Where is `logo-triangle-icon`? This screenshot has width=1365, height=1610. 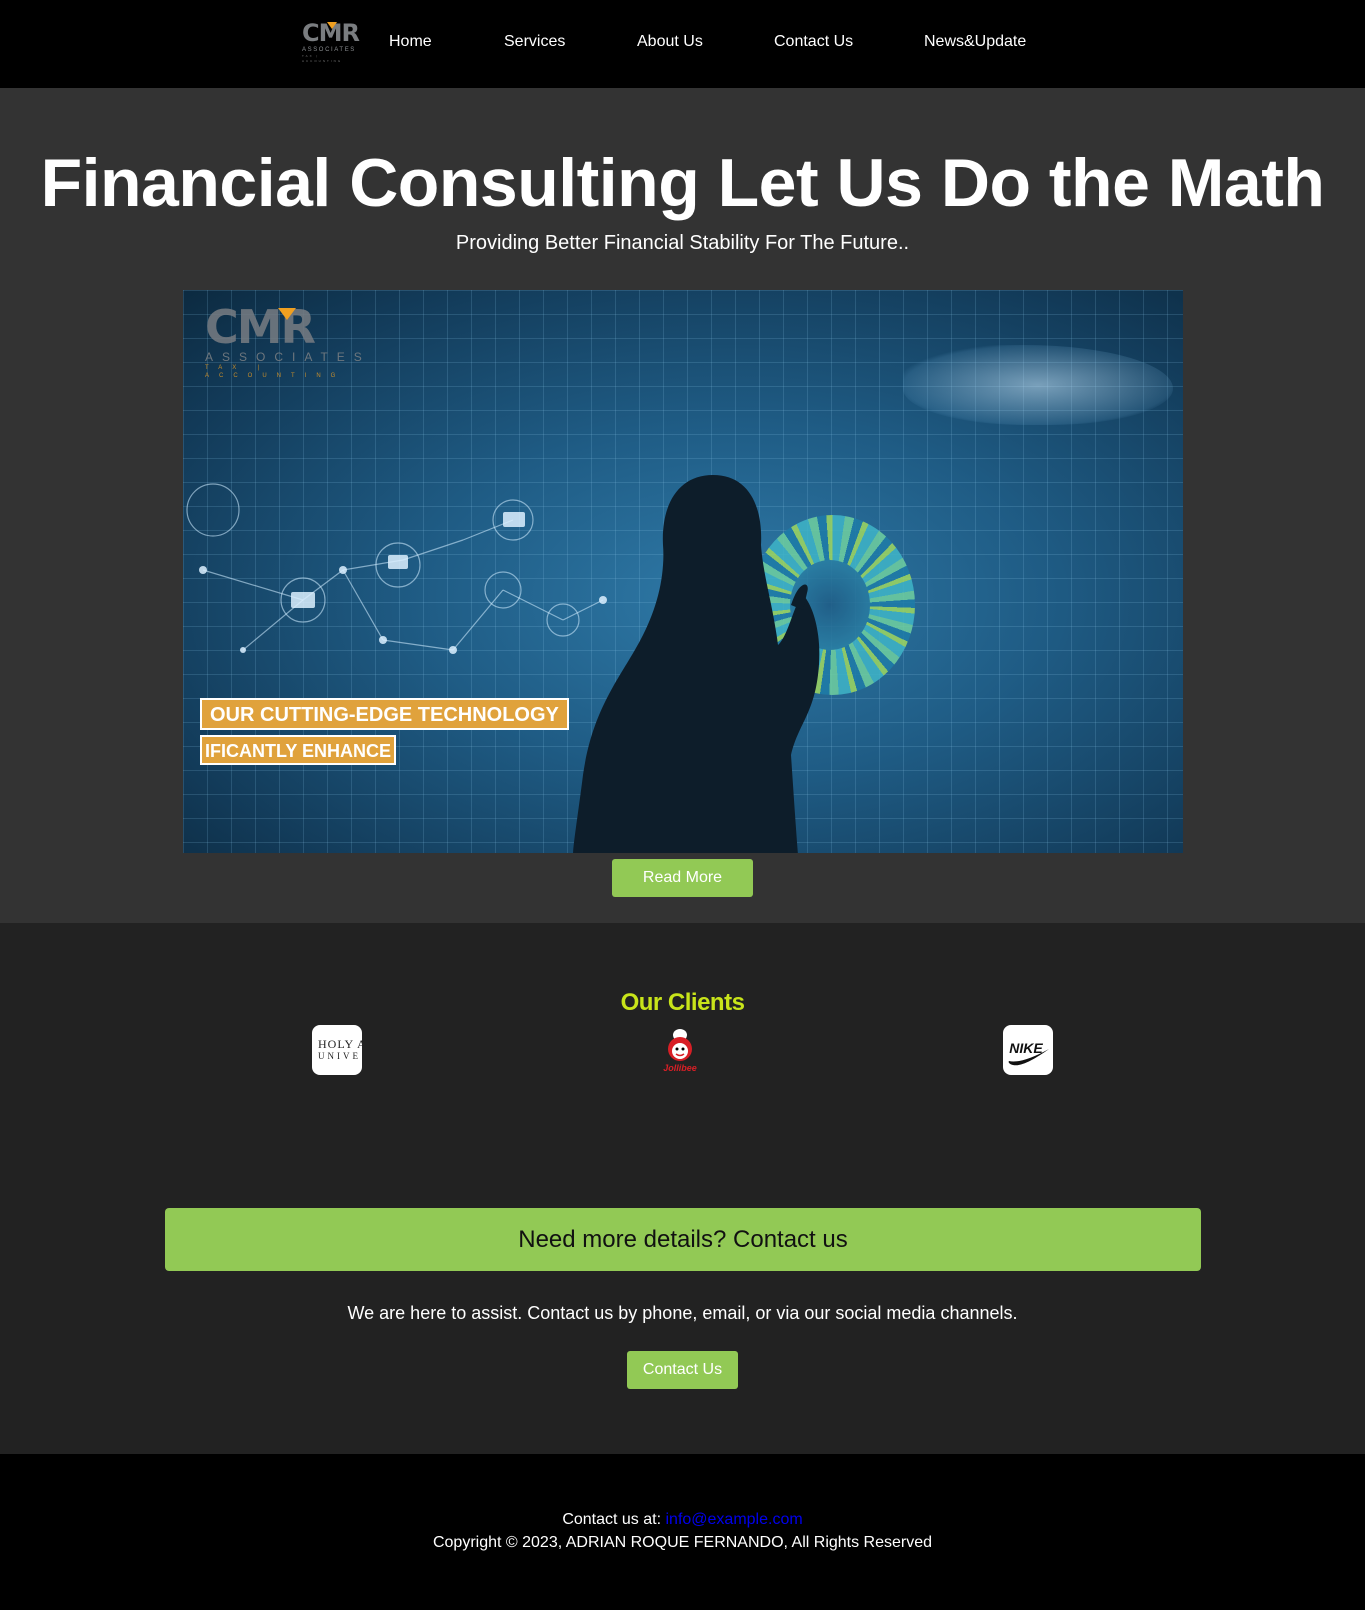
logo-triangle-icon is located at coordinates (332, 25).